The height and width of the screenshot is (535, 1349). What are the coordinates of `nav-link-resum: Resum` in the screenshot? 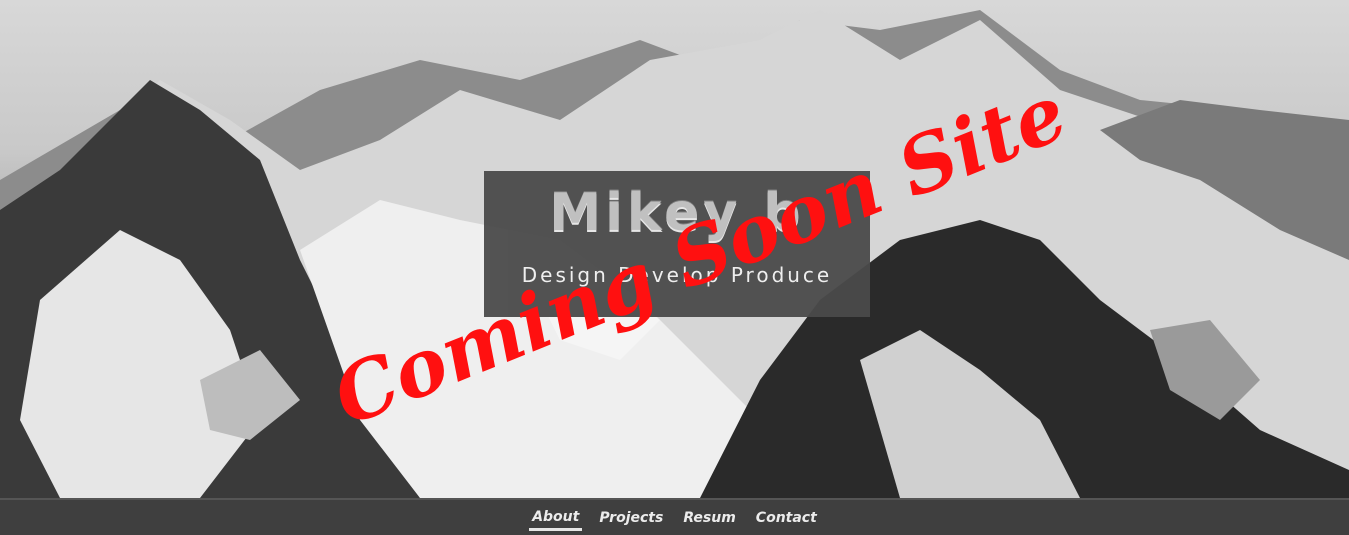 It's located at (709, 517).